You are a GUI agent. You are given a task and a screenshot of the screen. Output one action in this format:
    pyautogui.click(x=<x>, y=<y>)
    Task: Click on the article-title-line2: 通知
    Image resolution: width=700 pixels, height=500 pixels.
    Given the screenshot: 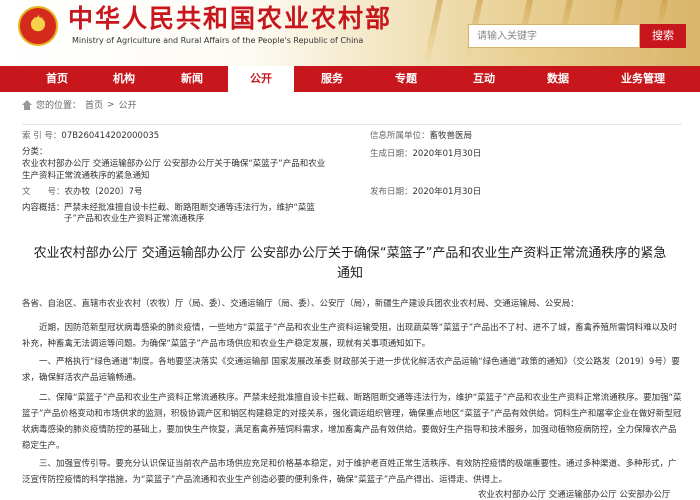 What is the action you would take?
    pyautogui.click(x=349, y=273)
    